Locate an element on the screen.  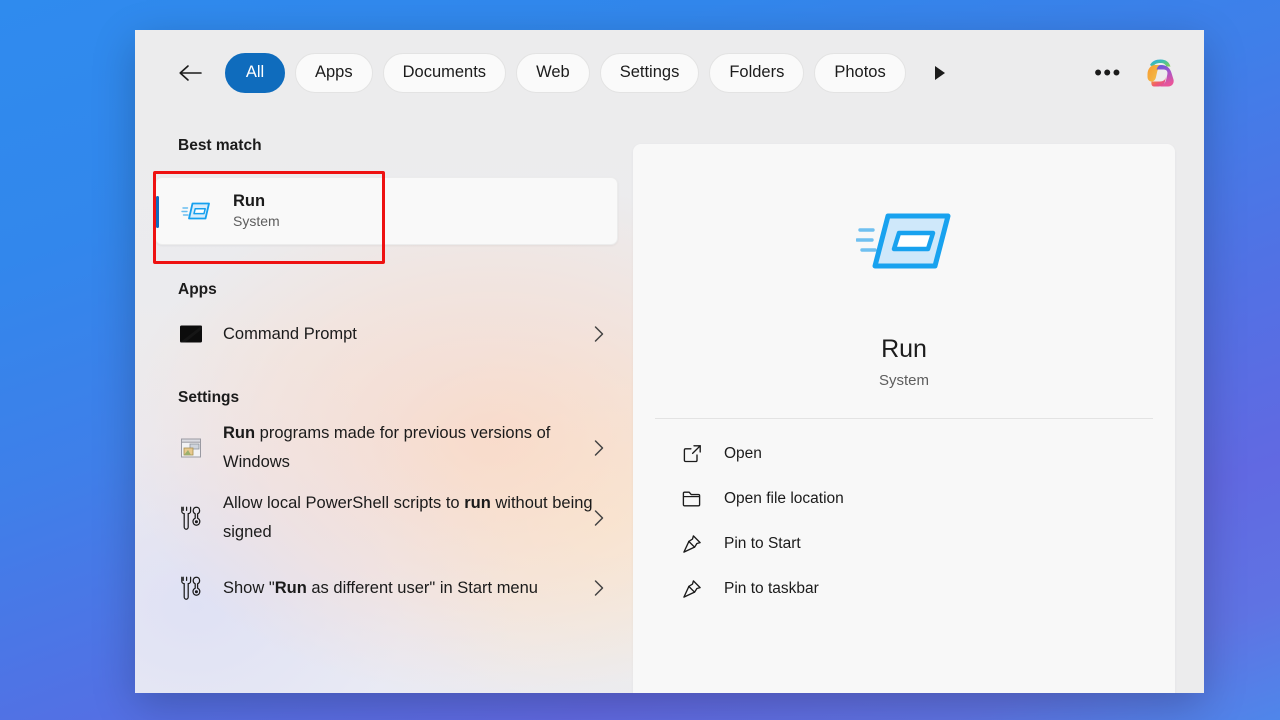
best-match-subtitle: System is located at coordinates (256, 221).